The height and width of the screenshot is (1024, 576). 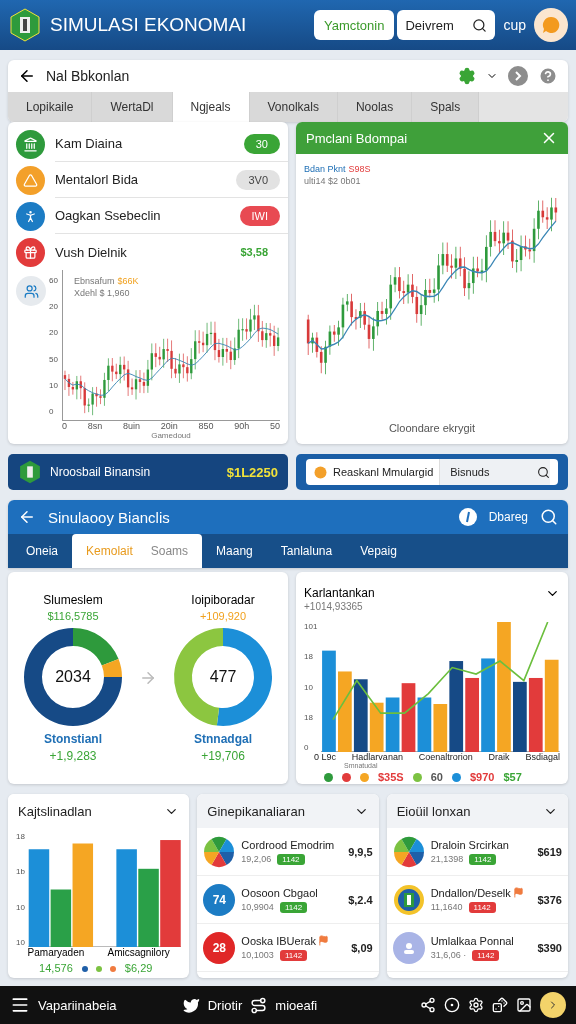 What do you see at coordinates (391, 777) in the screenshot?
I see `legend-value: $35S` at bounding box center [391, 777].